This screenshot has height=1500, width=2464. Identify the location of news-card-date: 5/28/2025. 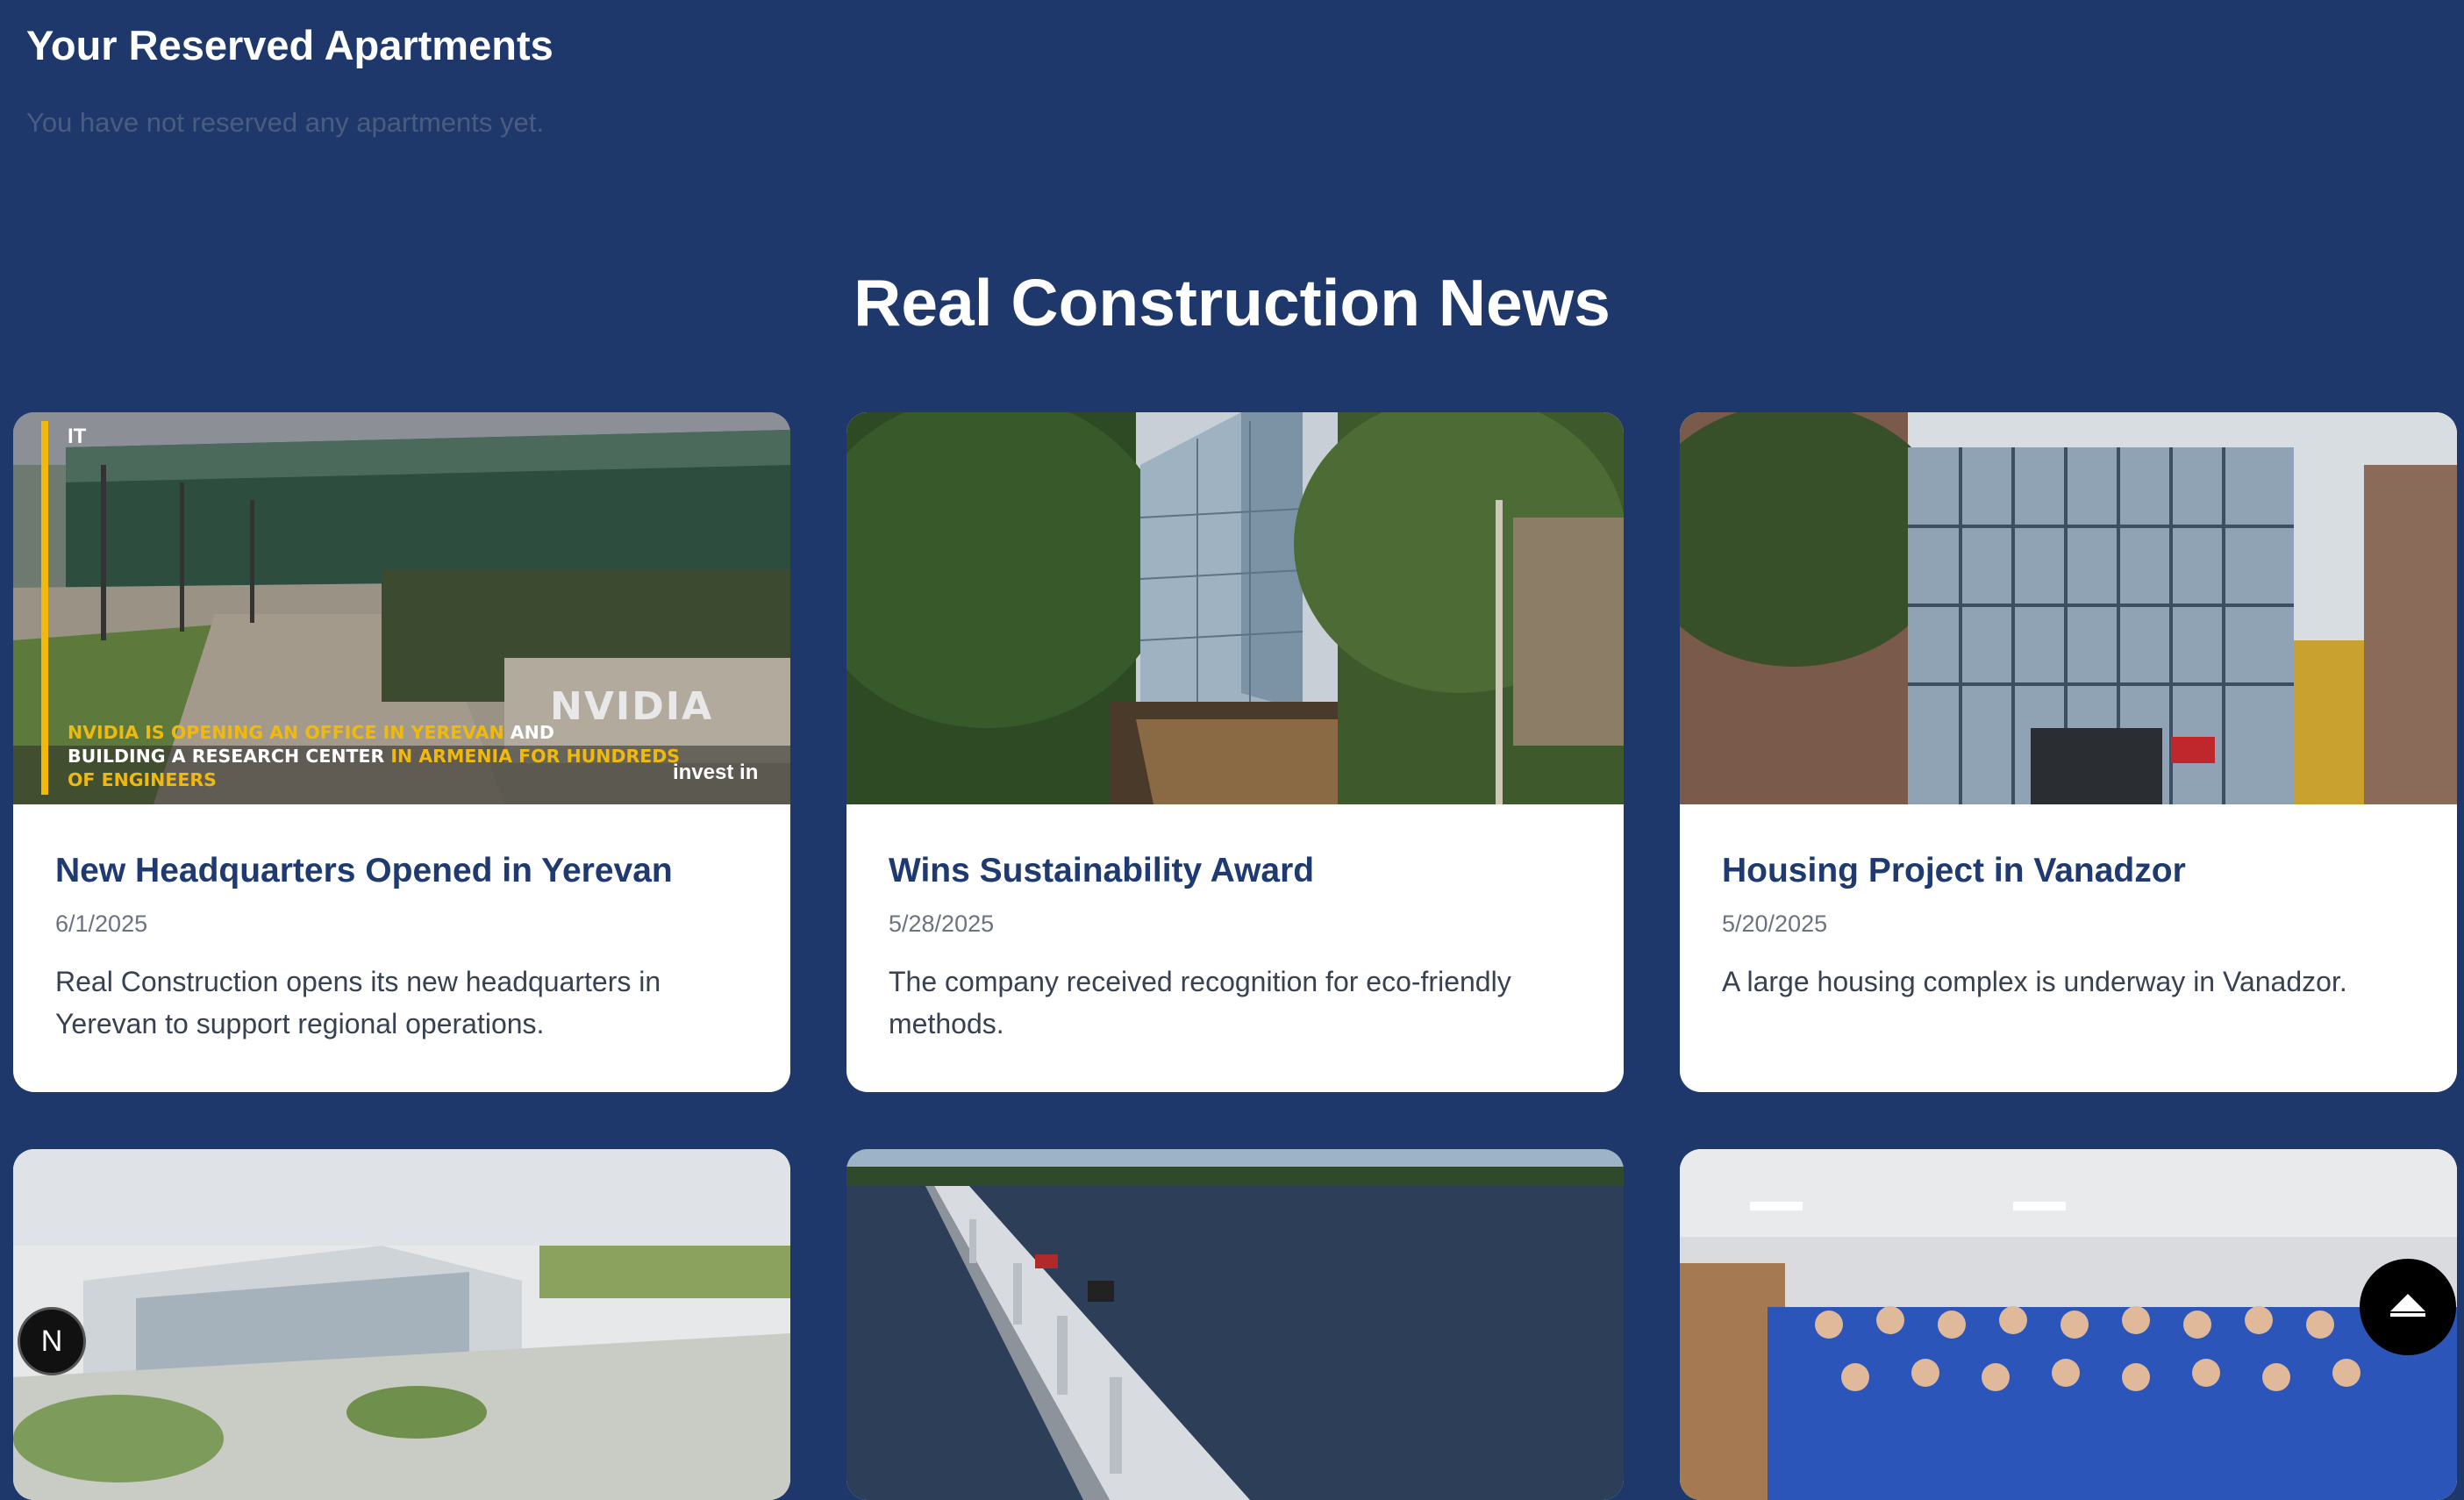
(942, 923).